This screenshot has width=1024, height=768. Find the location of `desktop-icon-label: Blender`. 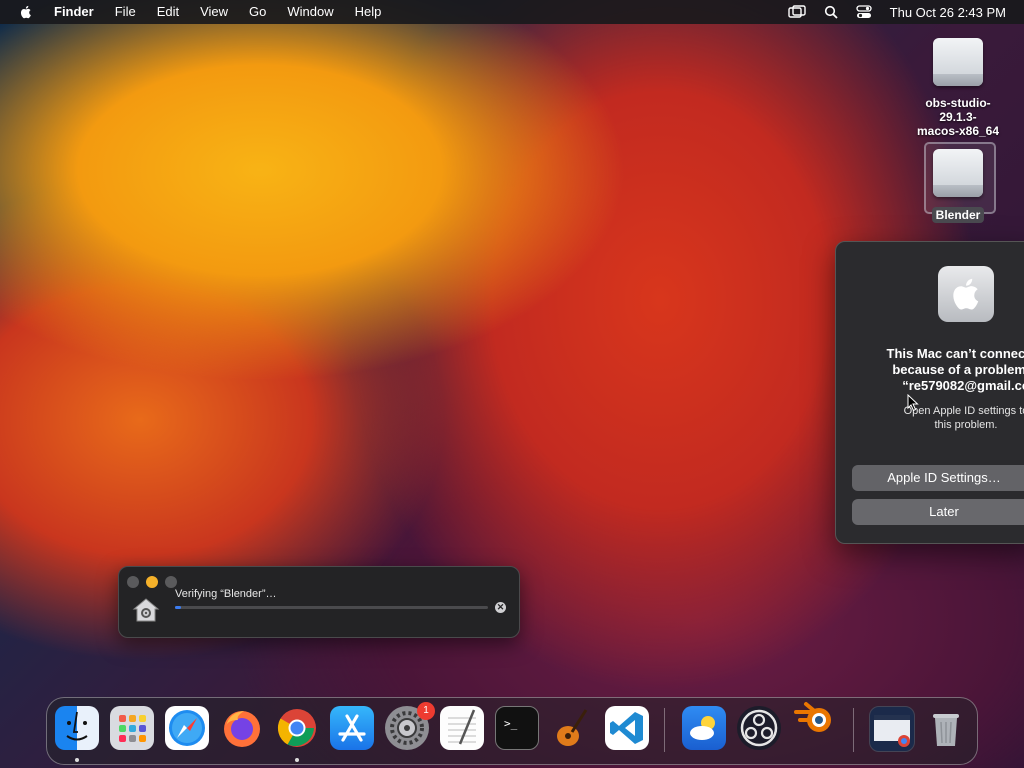

desktop-icon-label: Blender is located at coordinates (958, 215).